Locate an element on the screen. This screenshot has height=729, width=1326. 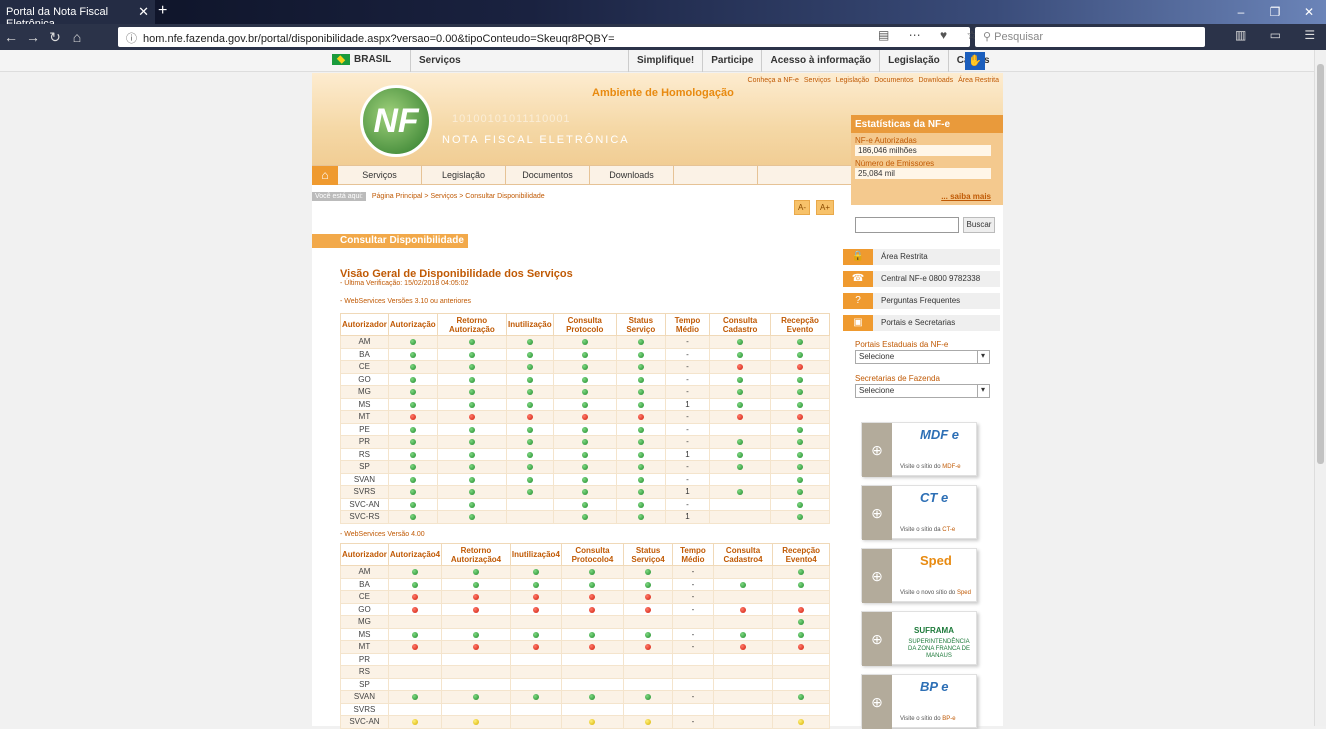
globe-icon: ⊕ is located at coordinates (877, 576).